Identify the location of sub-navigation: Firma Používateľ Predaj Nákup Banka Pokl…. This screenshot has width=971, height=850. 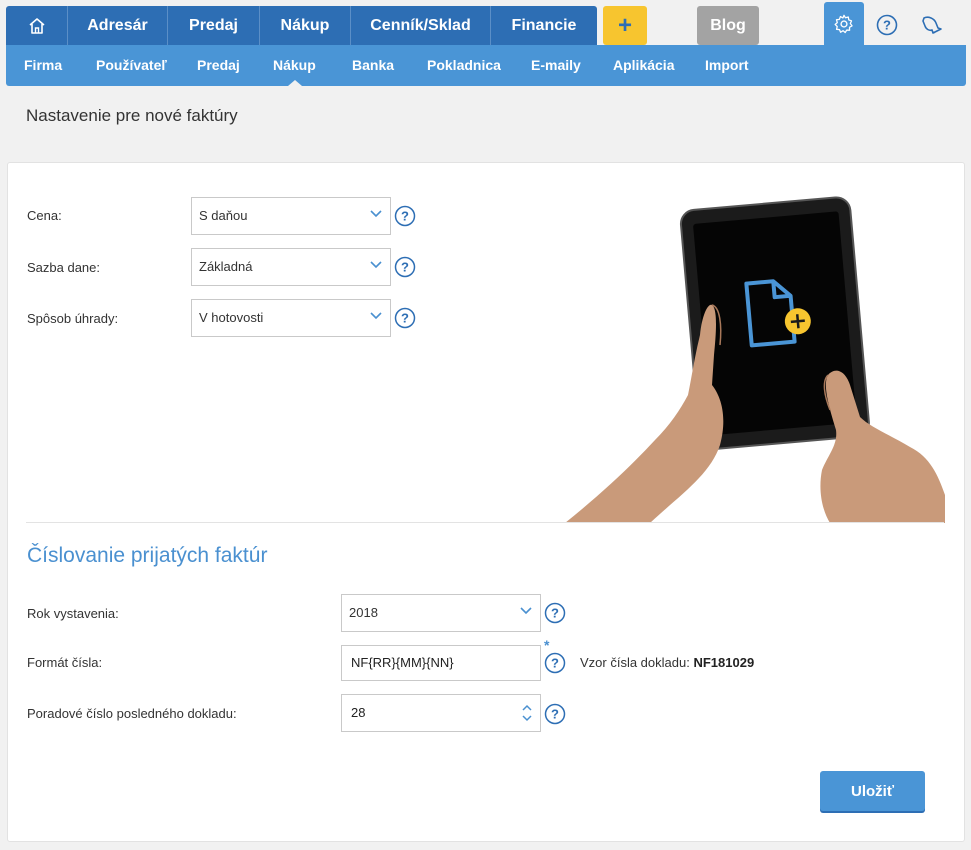
(486, 65).